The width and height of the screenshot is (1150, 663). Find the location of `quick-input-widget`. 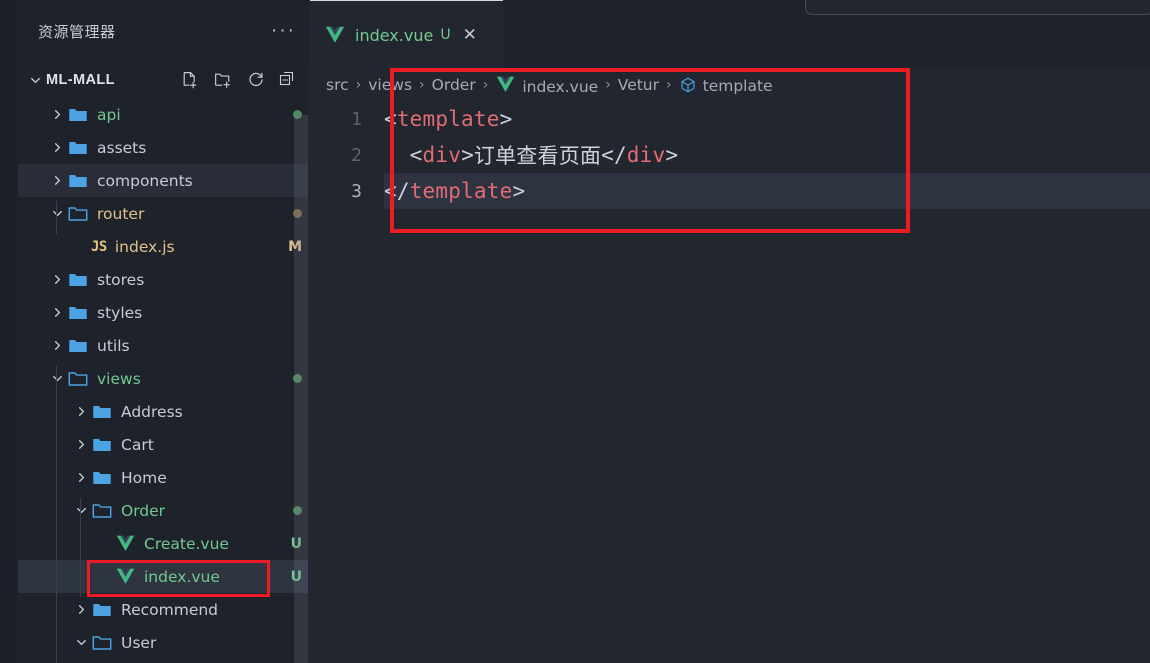

quick-input-widget is located at coordinates (977, 7).